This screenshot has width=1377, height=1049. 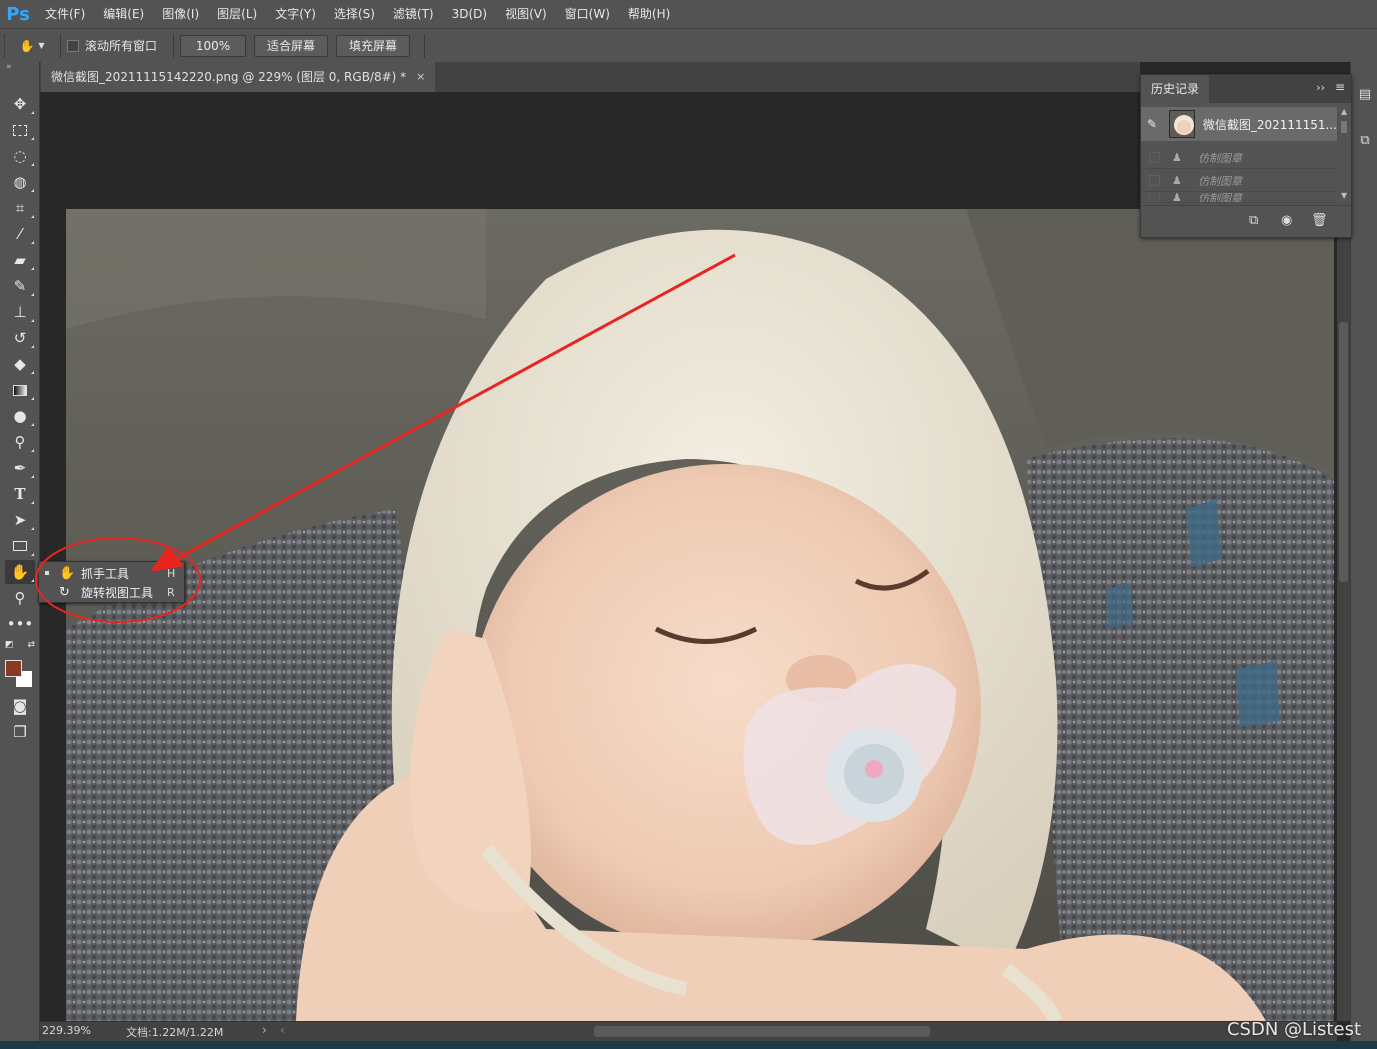 I want to click on thumbnail-image, so click(x=1182, y=124).